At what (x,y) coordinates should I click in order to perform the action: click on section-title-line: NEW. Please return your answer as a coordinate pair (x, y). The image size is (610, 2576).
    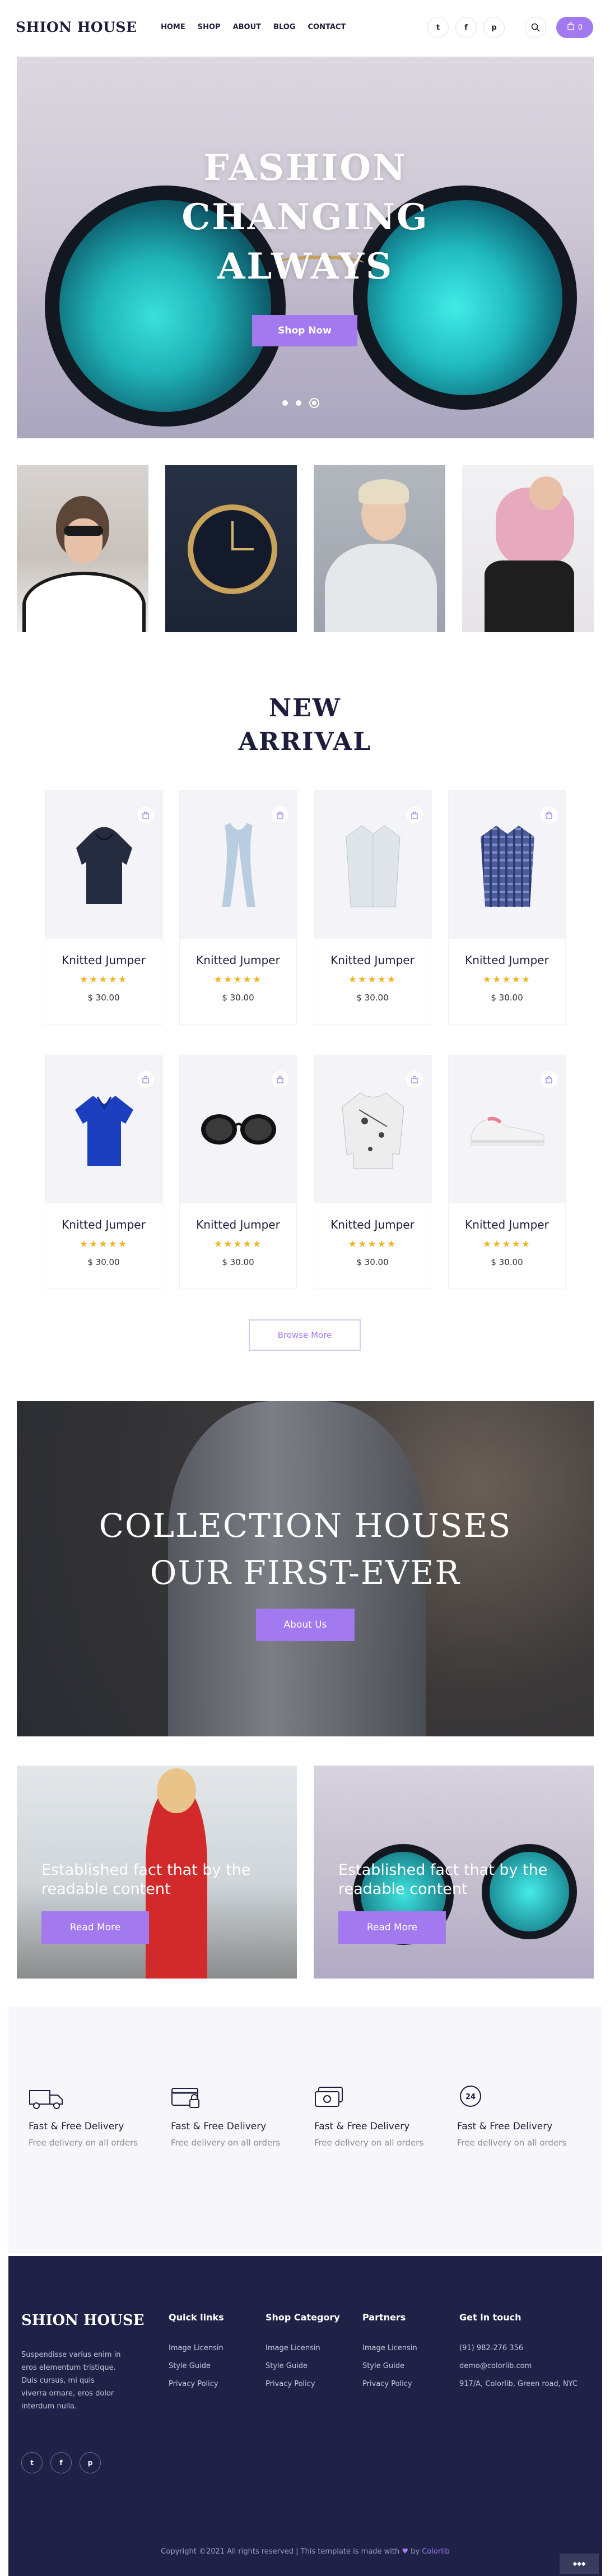
    Looking at the image, I should click on (305, 708).